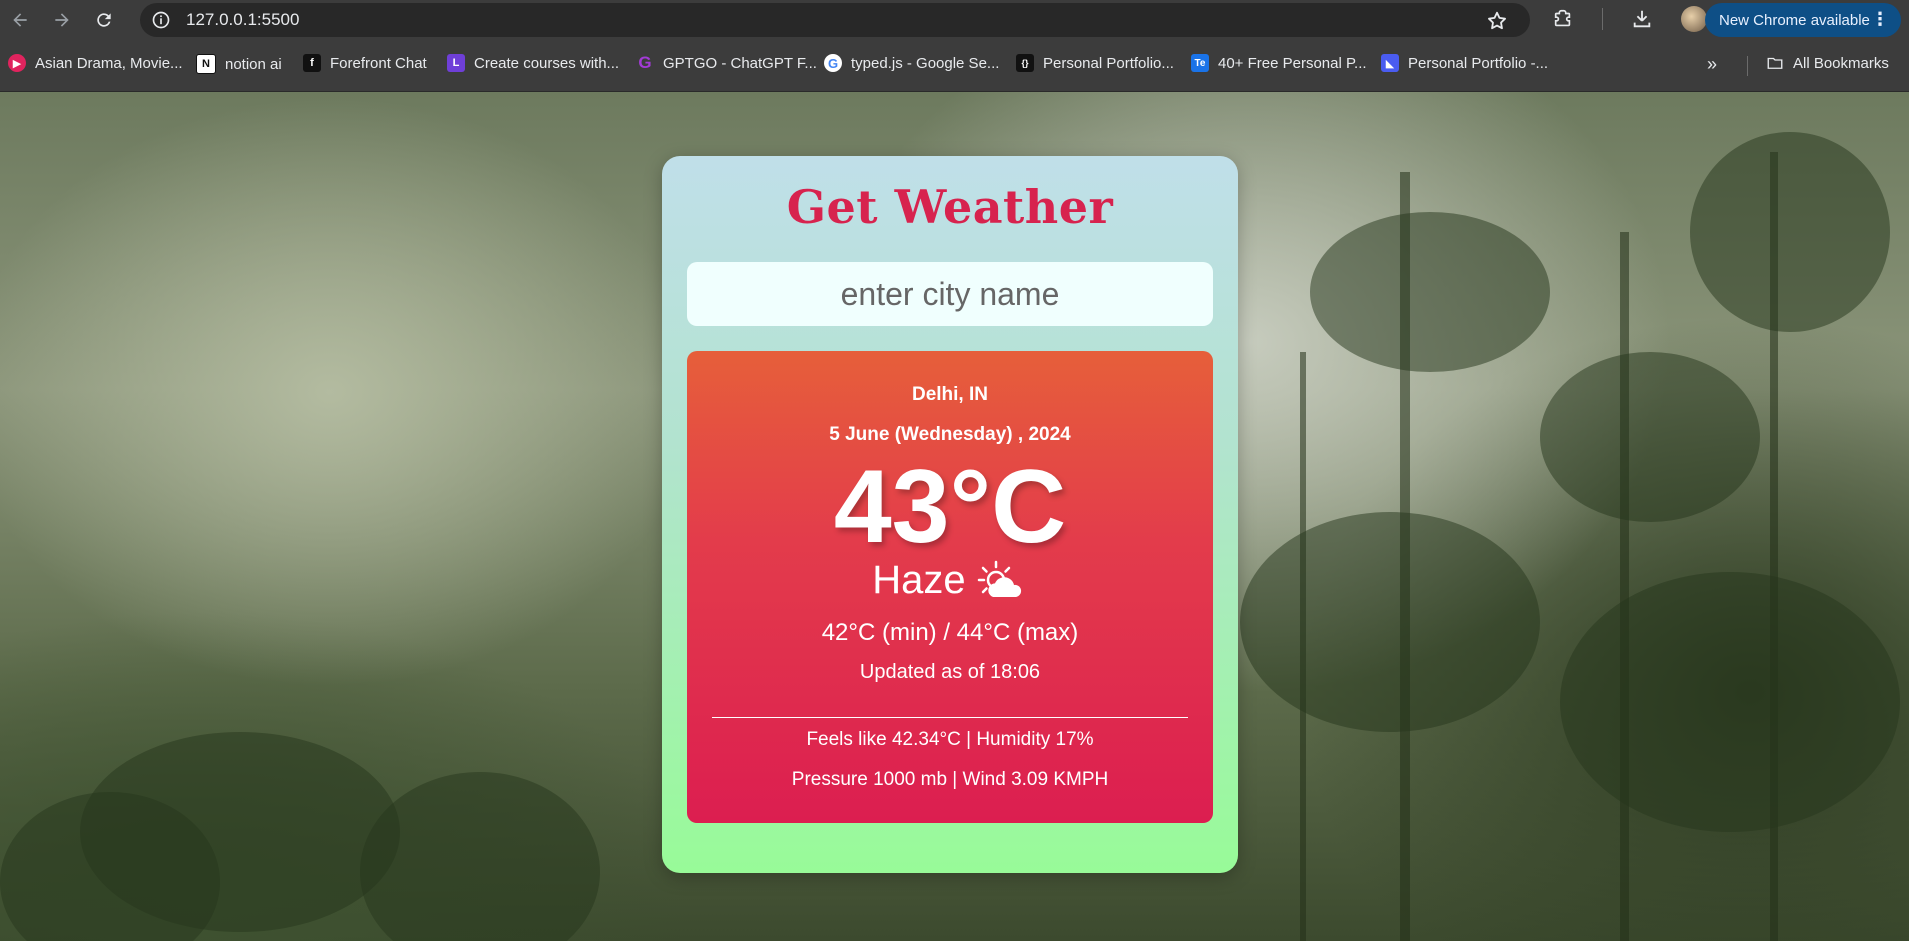 The width and height of the screenshot is (1909, 941). Describe the element at coordinates (950, 779) in the screenshot. I see `pressure-wind: Pressure 1000 mb | Wind 3.09 KMPH` at that location.